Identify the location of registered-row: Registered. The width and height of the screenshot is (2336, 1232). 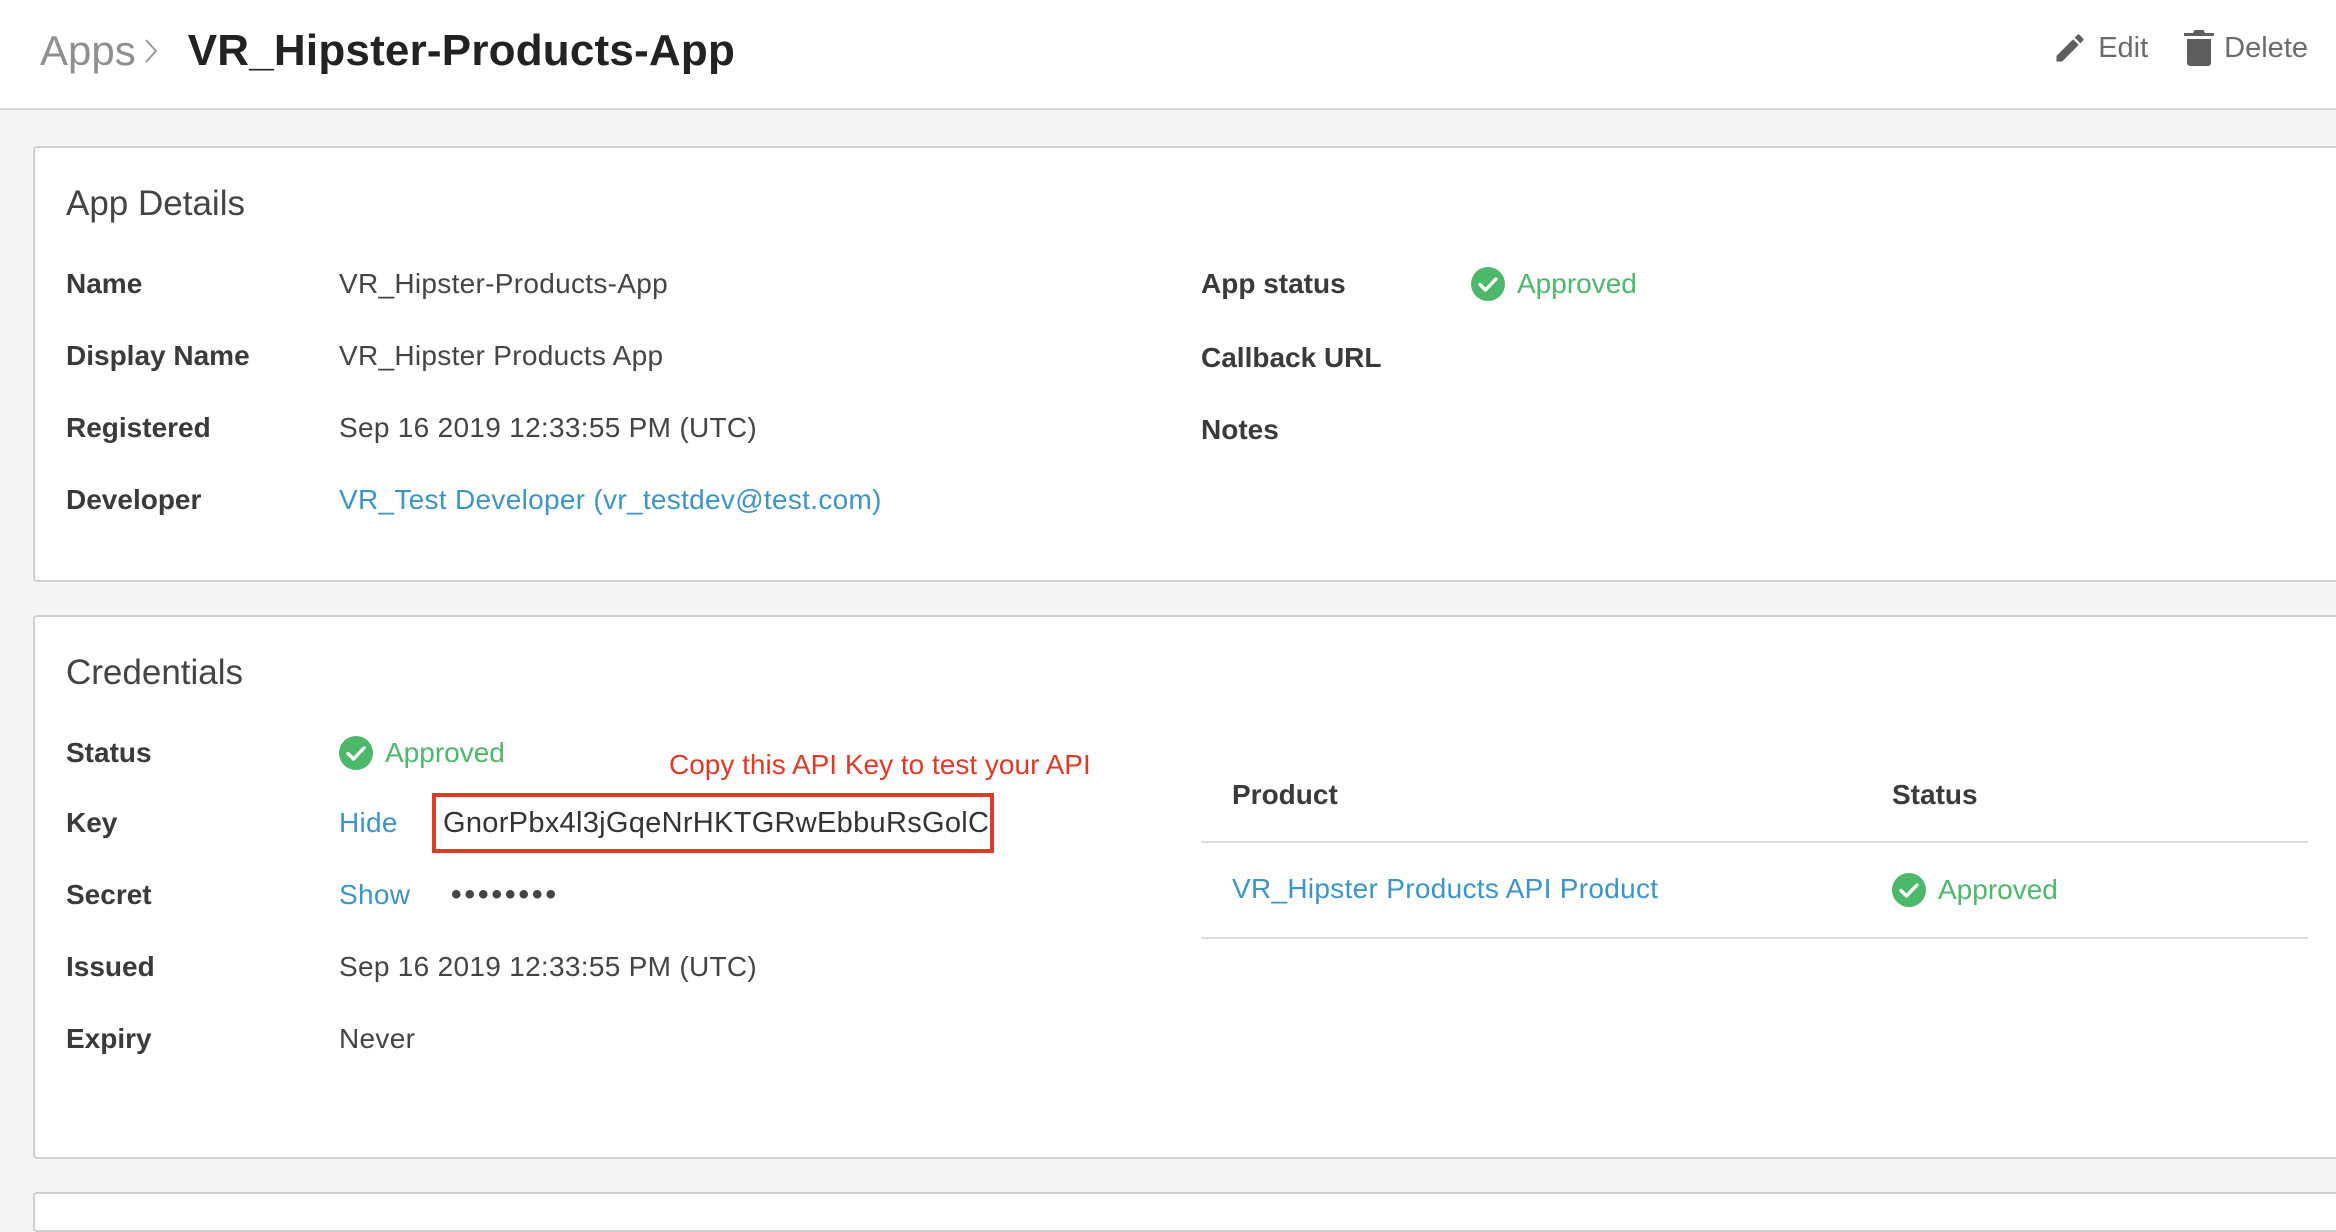
(138, 428).